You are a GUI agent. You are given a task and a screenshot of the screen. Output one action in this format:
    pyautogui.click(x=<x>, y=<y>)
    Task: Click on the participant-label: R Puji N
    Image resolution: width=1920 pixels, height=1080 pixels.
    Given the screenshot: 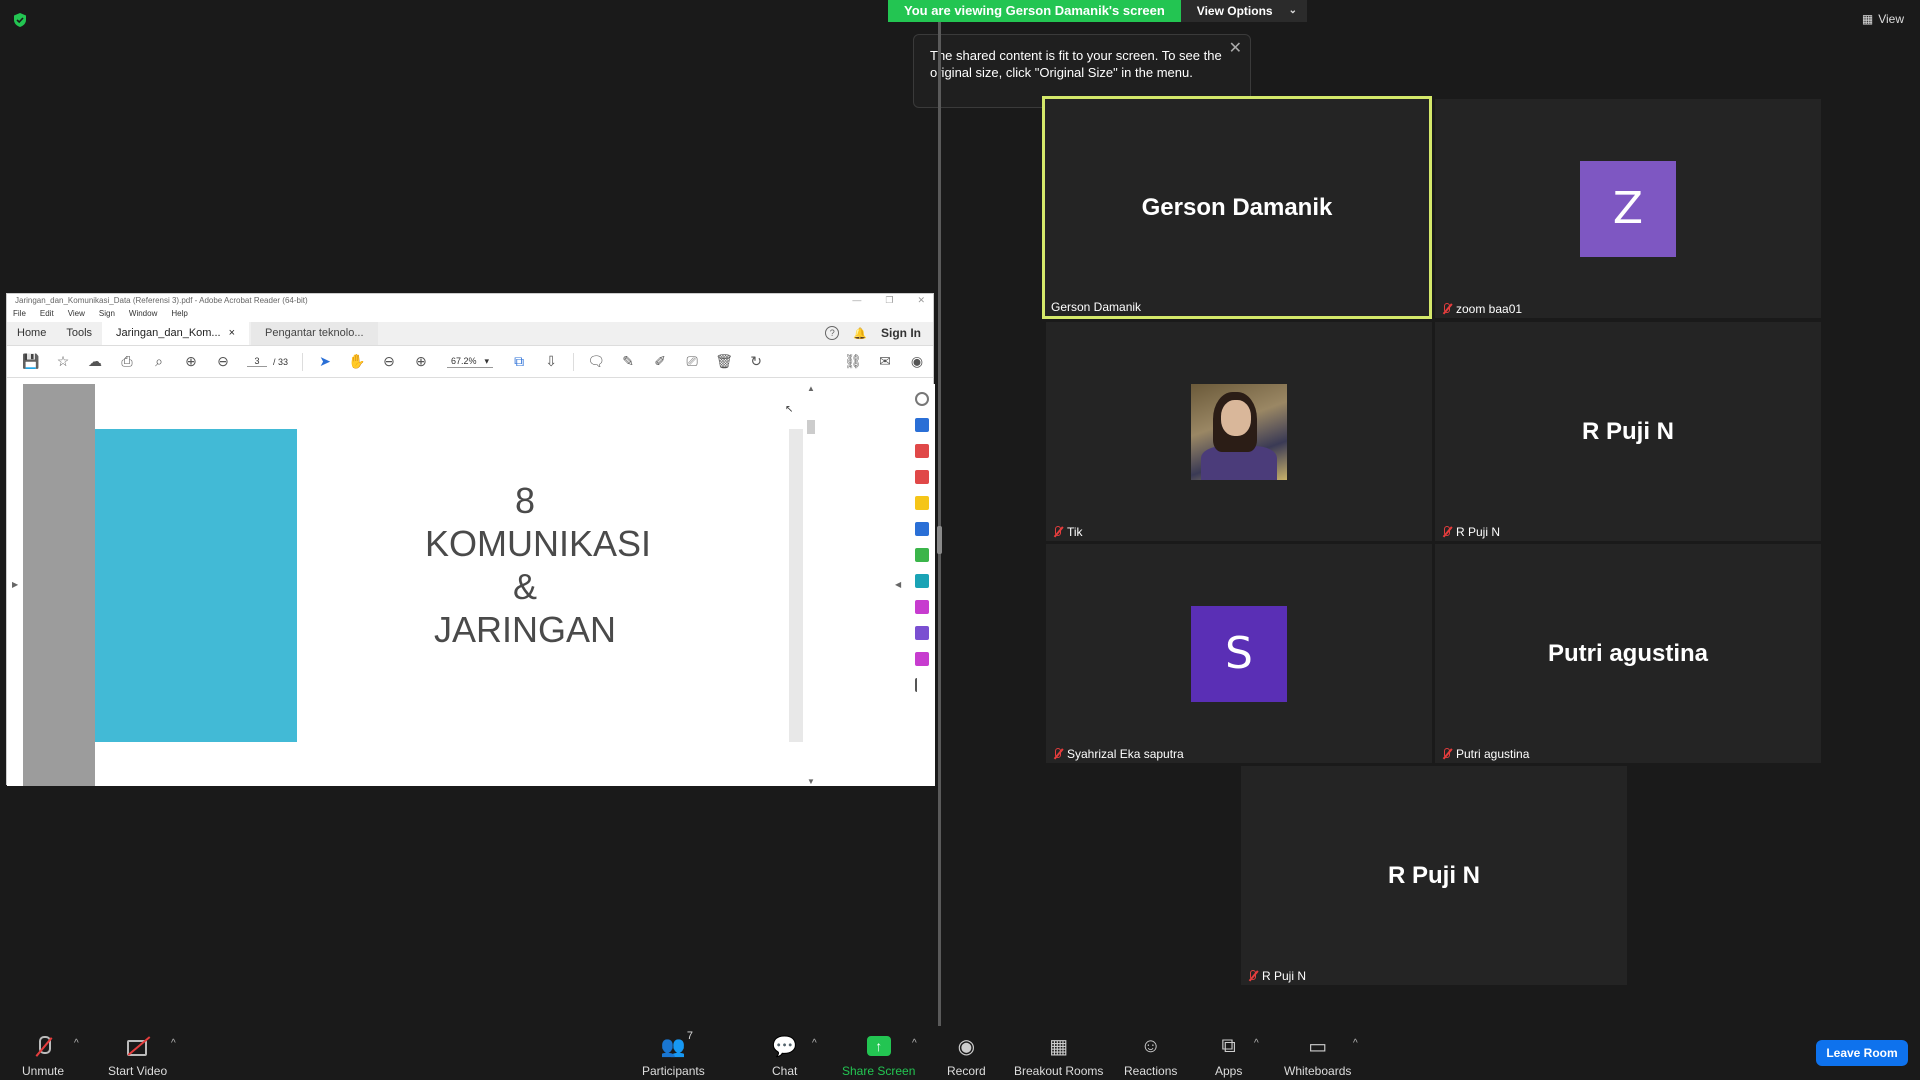 What is the action you would take?
    pyautogui.click(x=1276, y=976)
    